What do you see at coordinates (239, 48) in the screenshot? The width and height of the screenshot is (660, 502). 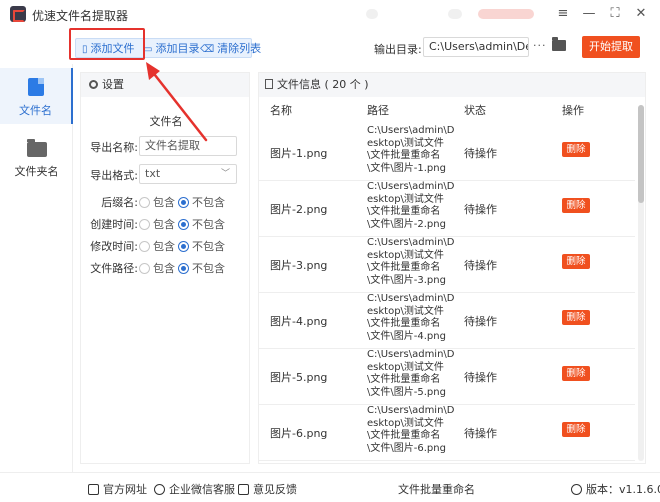 I see `clear-list-label: 清除列表` at bounding box center [239, 48].